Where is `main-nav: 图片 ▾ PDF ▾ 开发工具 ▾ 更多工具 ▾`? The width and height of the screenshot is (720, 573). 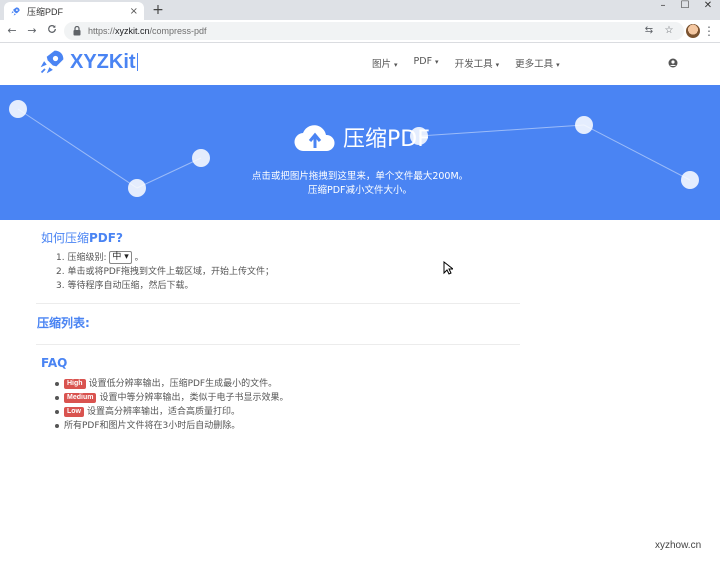
main-nav: 图片 ▾ PDF ▾ 开发工具 ▾ 更多工具 ▾ is located at coordinates (474, 63).